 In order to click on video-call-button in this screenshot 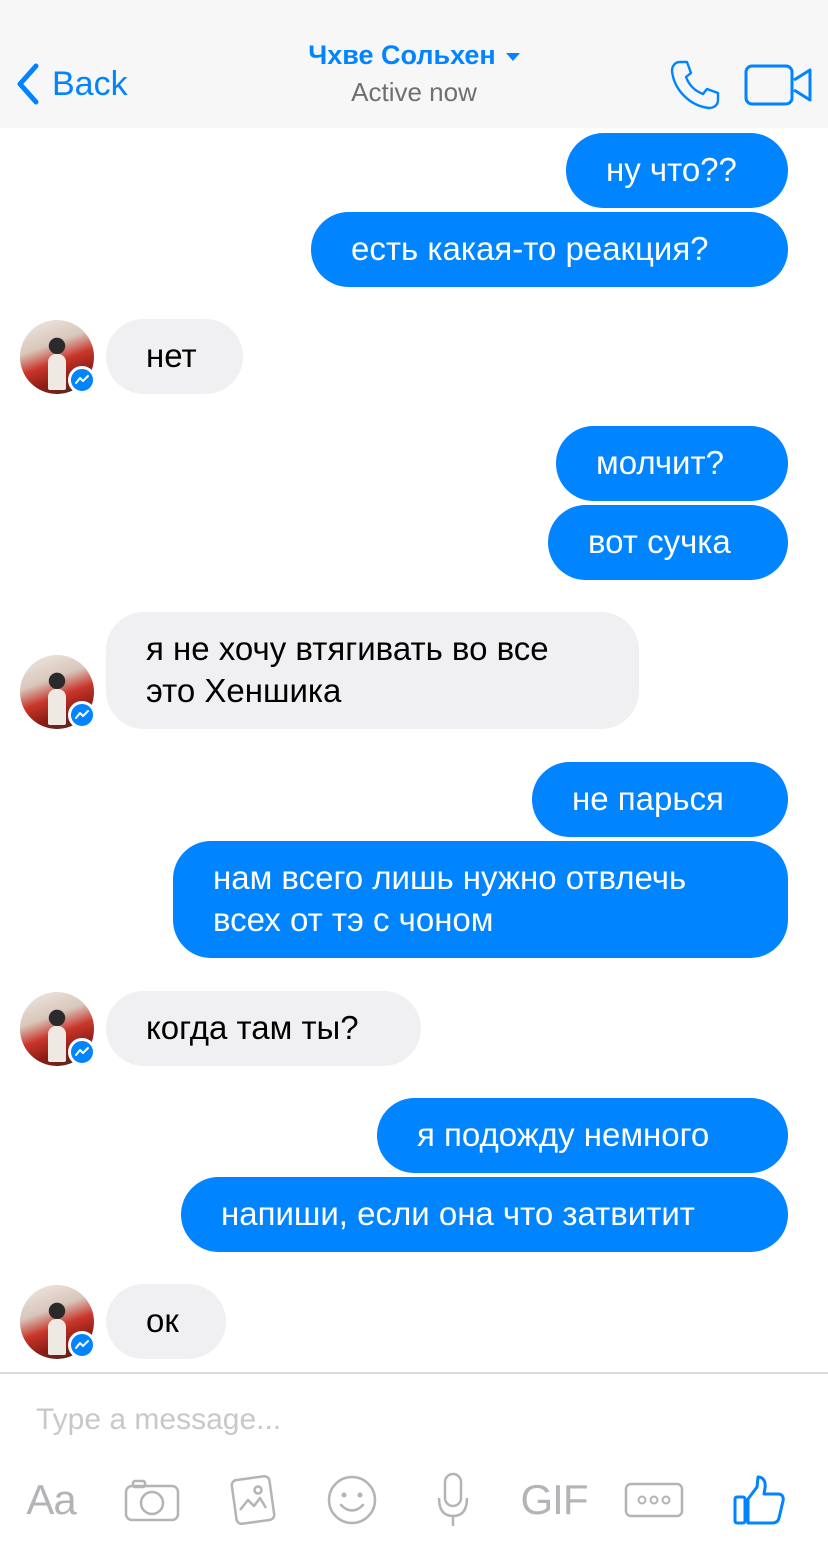, I will do `click(779, 85)`.